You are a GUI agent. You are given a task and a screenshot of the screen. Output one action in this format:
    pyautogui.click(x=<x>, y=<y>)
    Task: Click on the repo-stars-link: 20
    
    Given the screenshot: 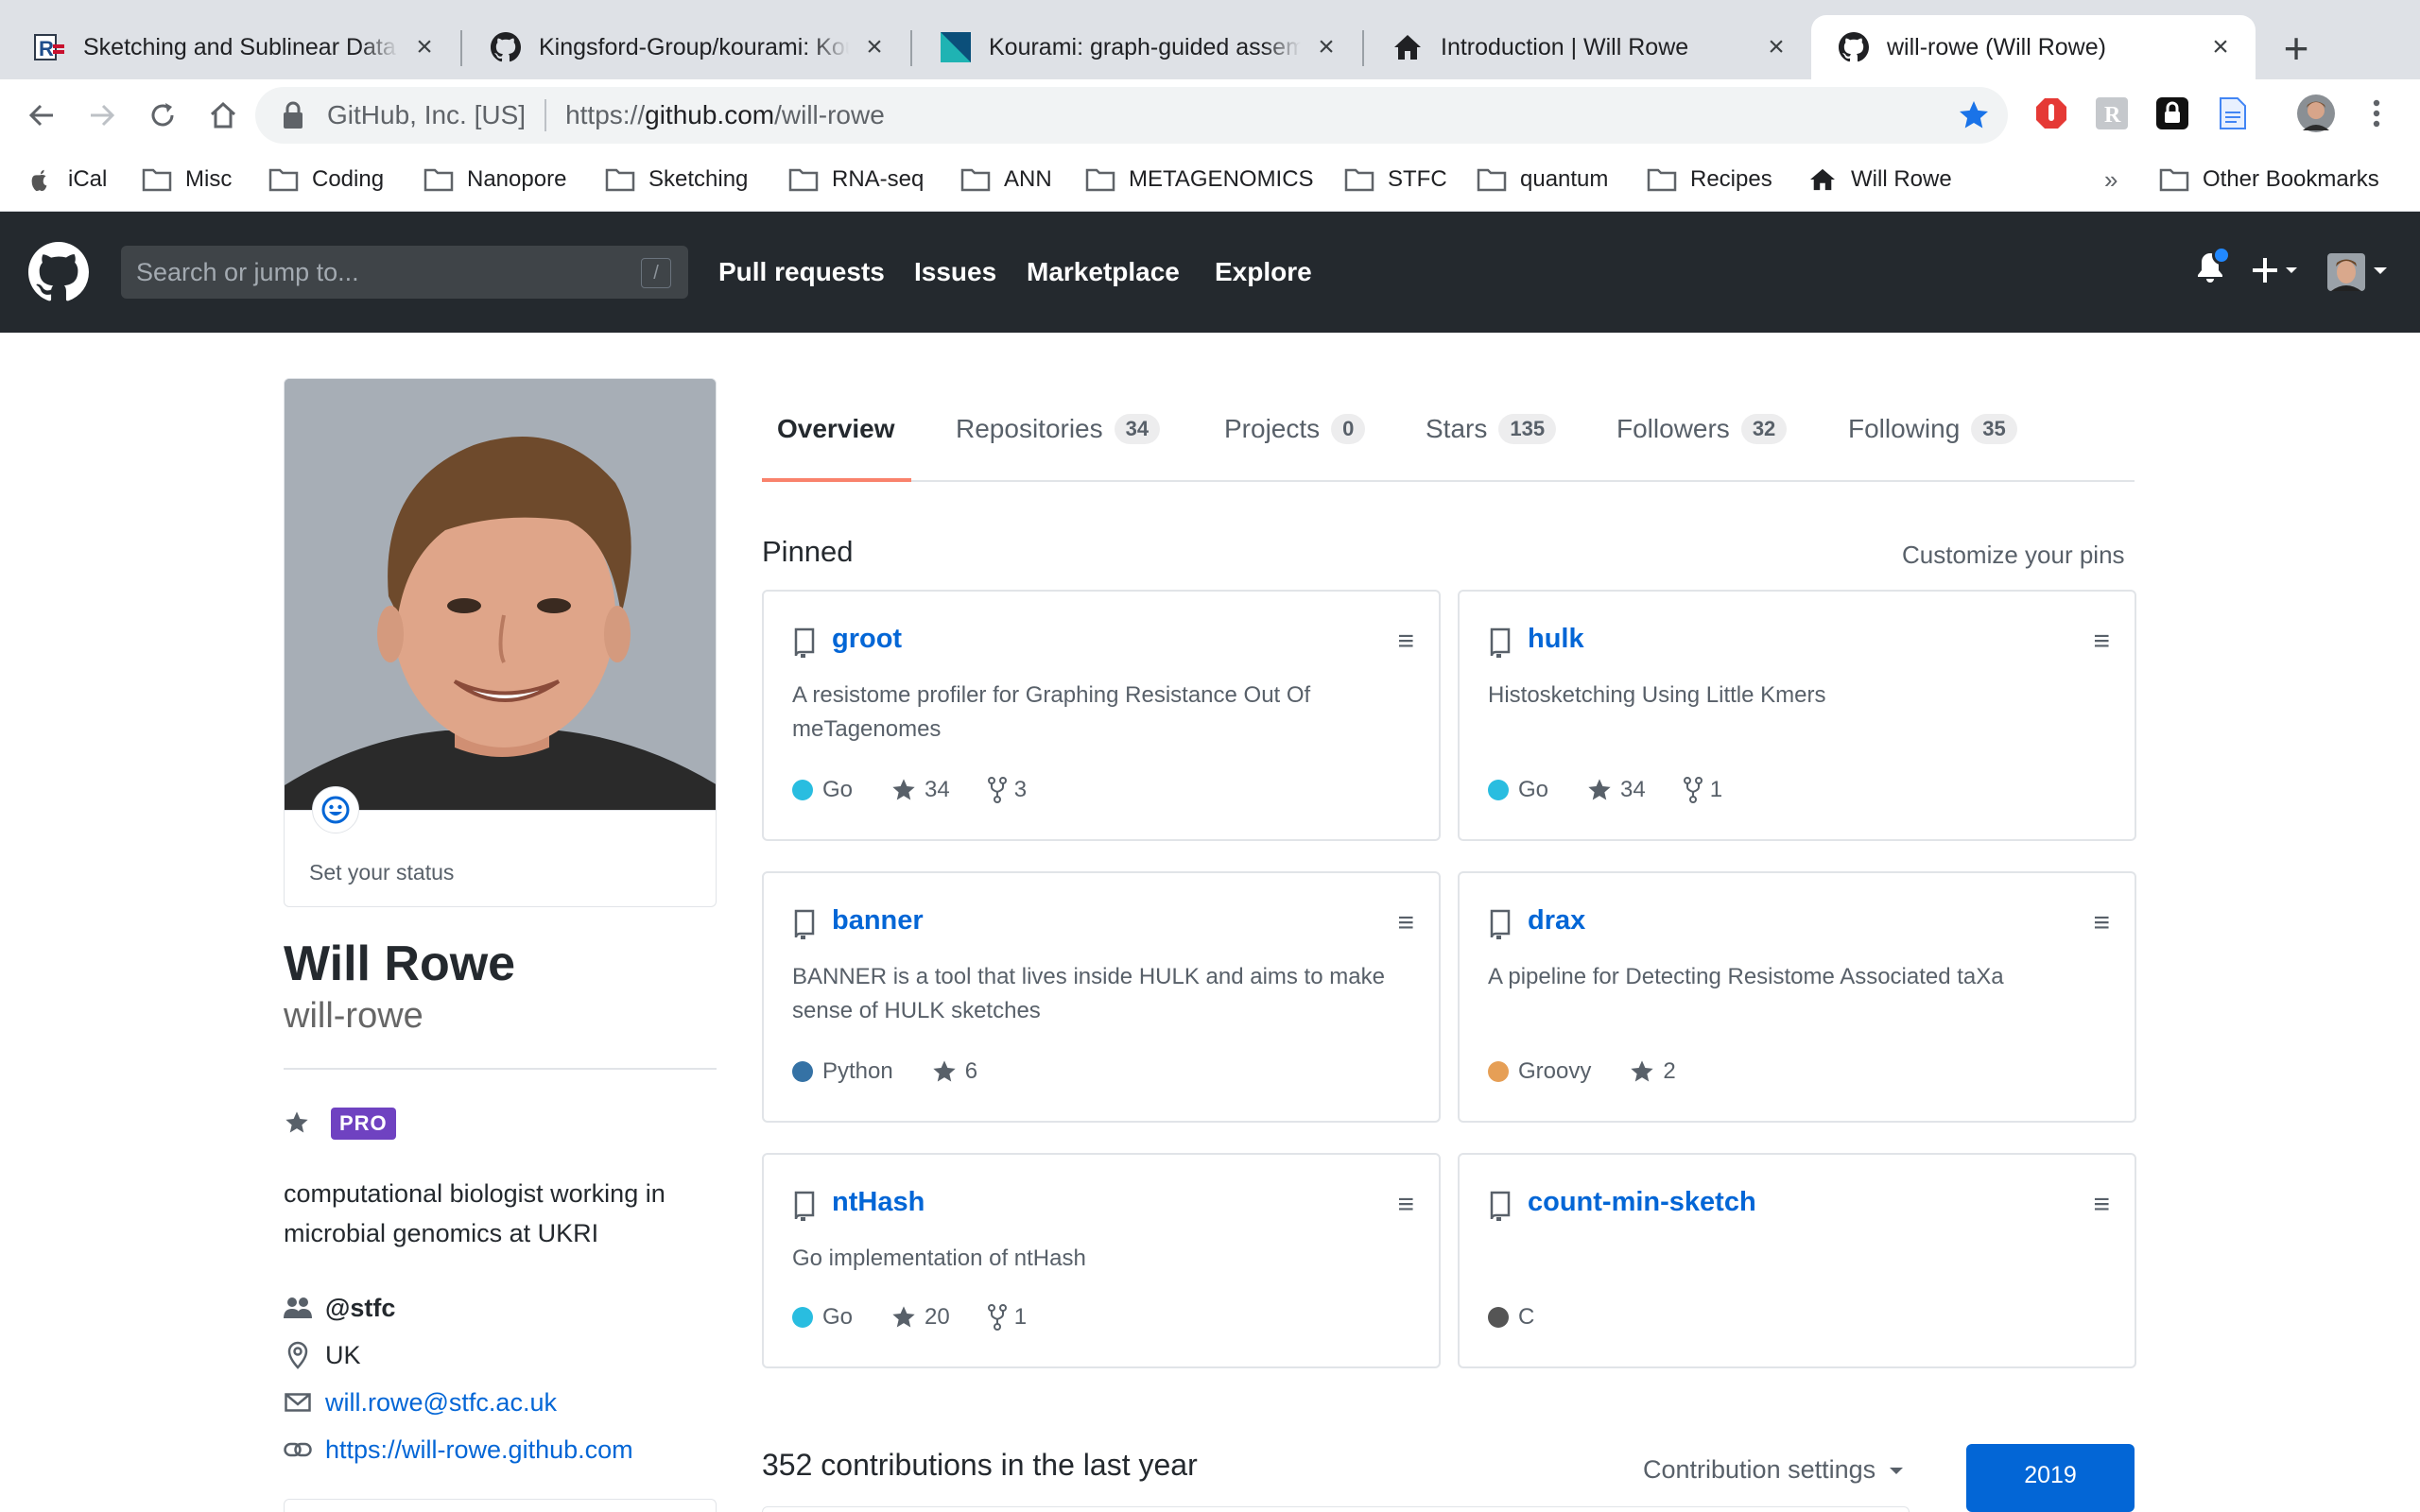 What is the action you would take?
    pyautogui.click(x=920, y=1317)
    